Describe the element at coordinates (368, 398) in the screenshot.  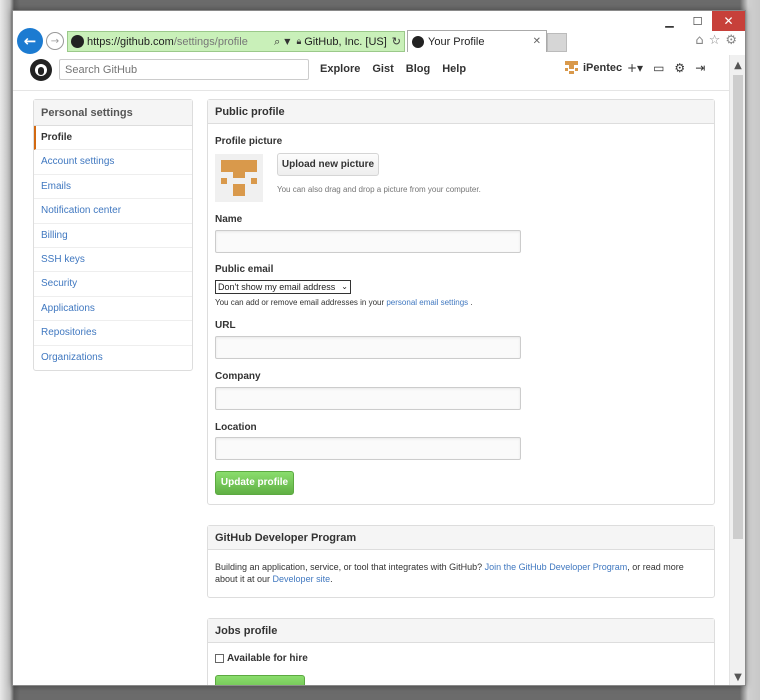
I see `company-field` at that location.